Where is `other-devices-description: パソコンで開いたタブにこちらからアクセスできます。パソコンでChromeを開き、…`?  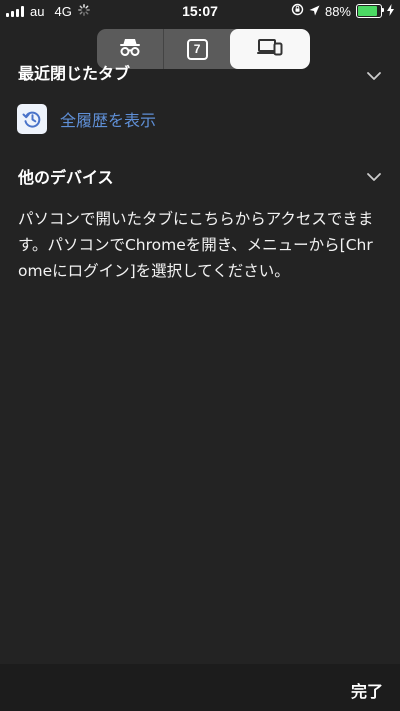 other-devices-description: パソコンで開いたタブにこちらからアクセスできます。パソコンでChromeを開き、… is located at coordinates (196, 245).